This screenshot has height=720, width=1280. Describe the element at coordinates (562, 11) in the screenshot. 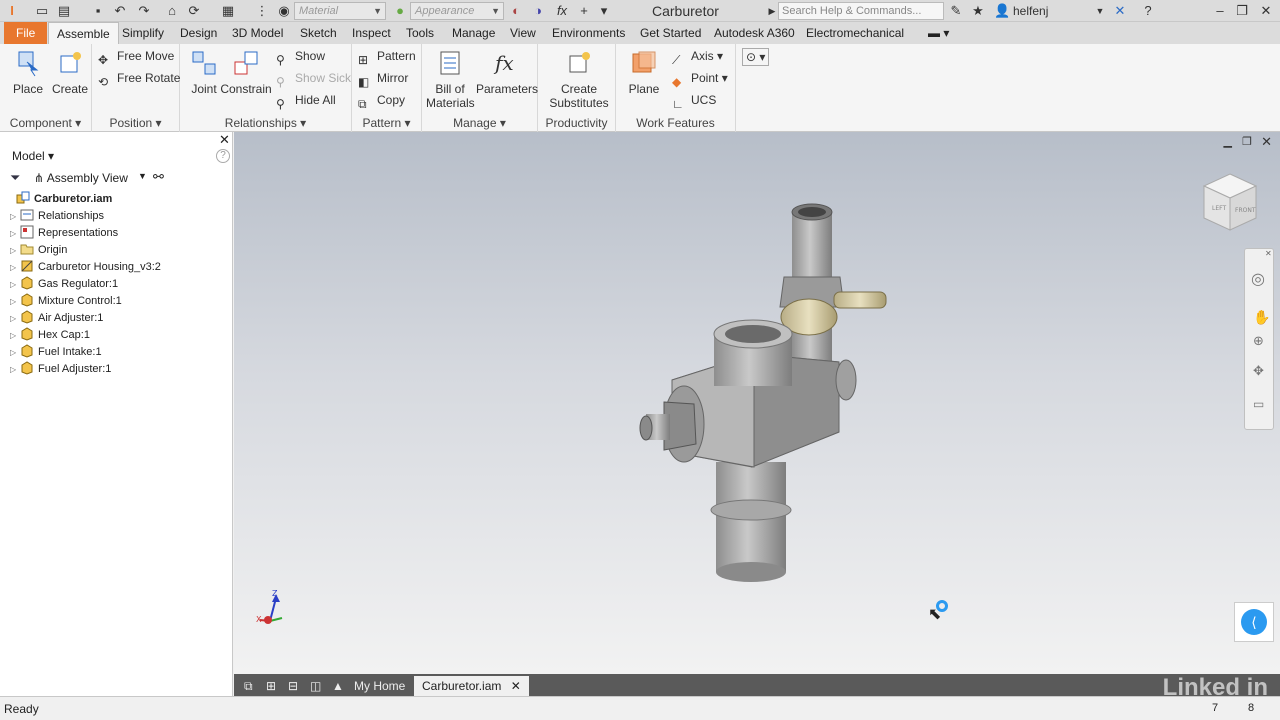

I see `fx-icon: fx` at that location.